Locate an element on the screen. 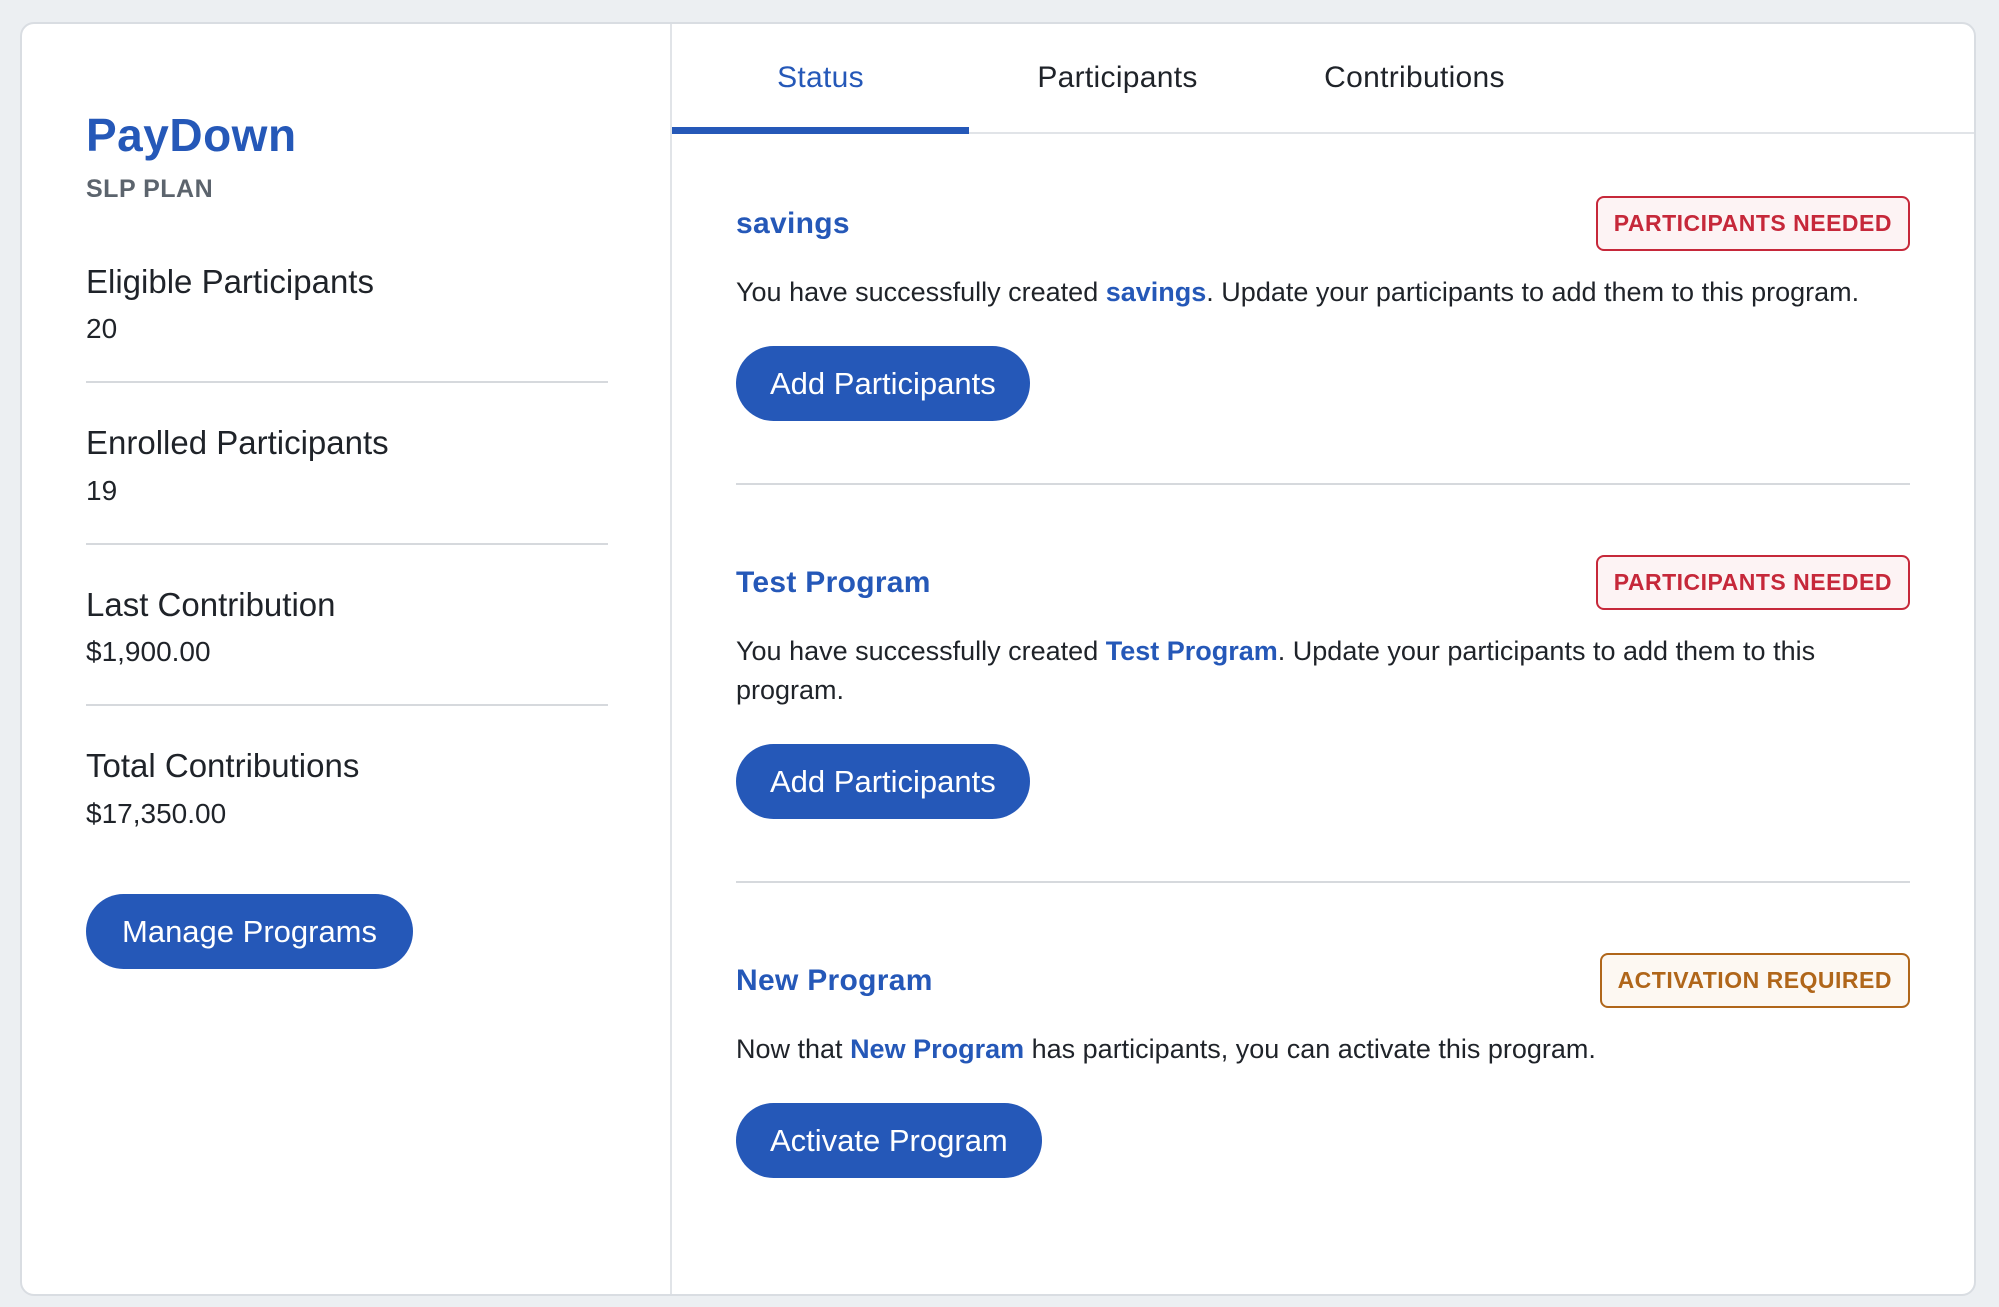 The width and height of the screenshot is (1999, 1307). tab-contributions: Contributions is located at coordinates (1414, 78).